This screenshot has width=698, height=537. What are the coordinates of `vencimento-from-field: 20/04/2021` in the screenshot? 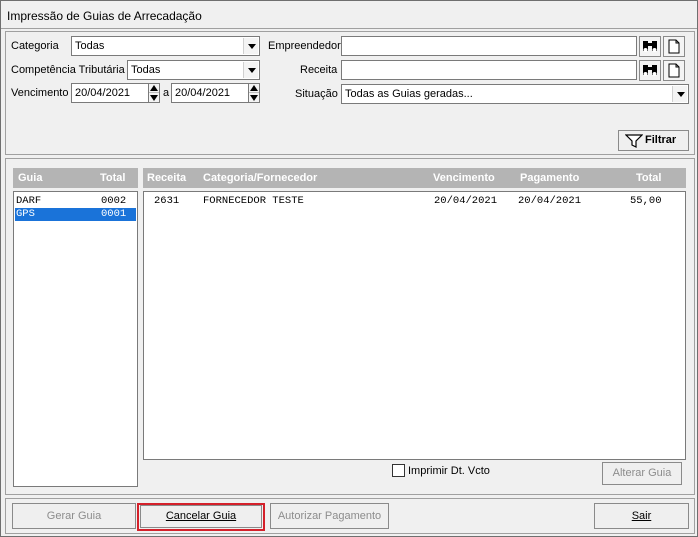 It's located at (110, 93).